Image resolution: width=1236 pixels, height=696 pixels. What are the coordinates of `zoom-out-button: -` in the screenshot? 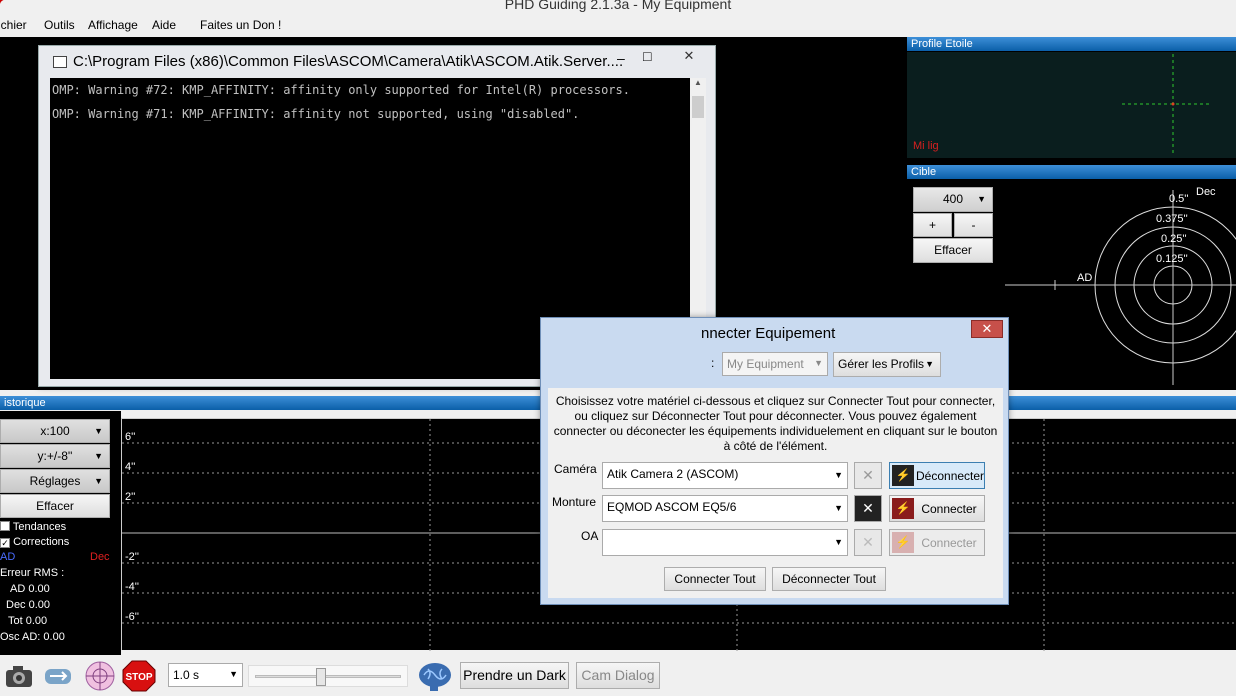 It's located at (973, 225).